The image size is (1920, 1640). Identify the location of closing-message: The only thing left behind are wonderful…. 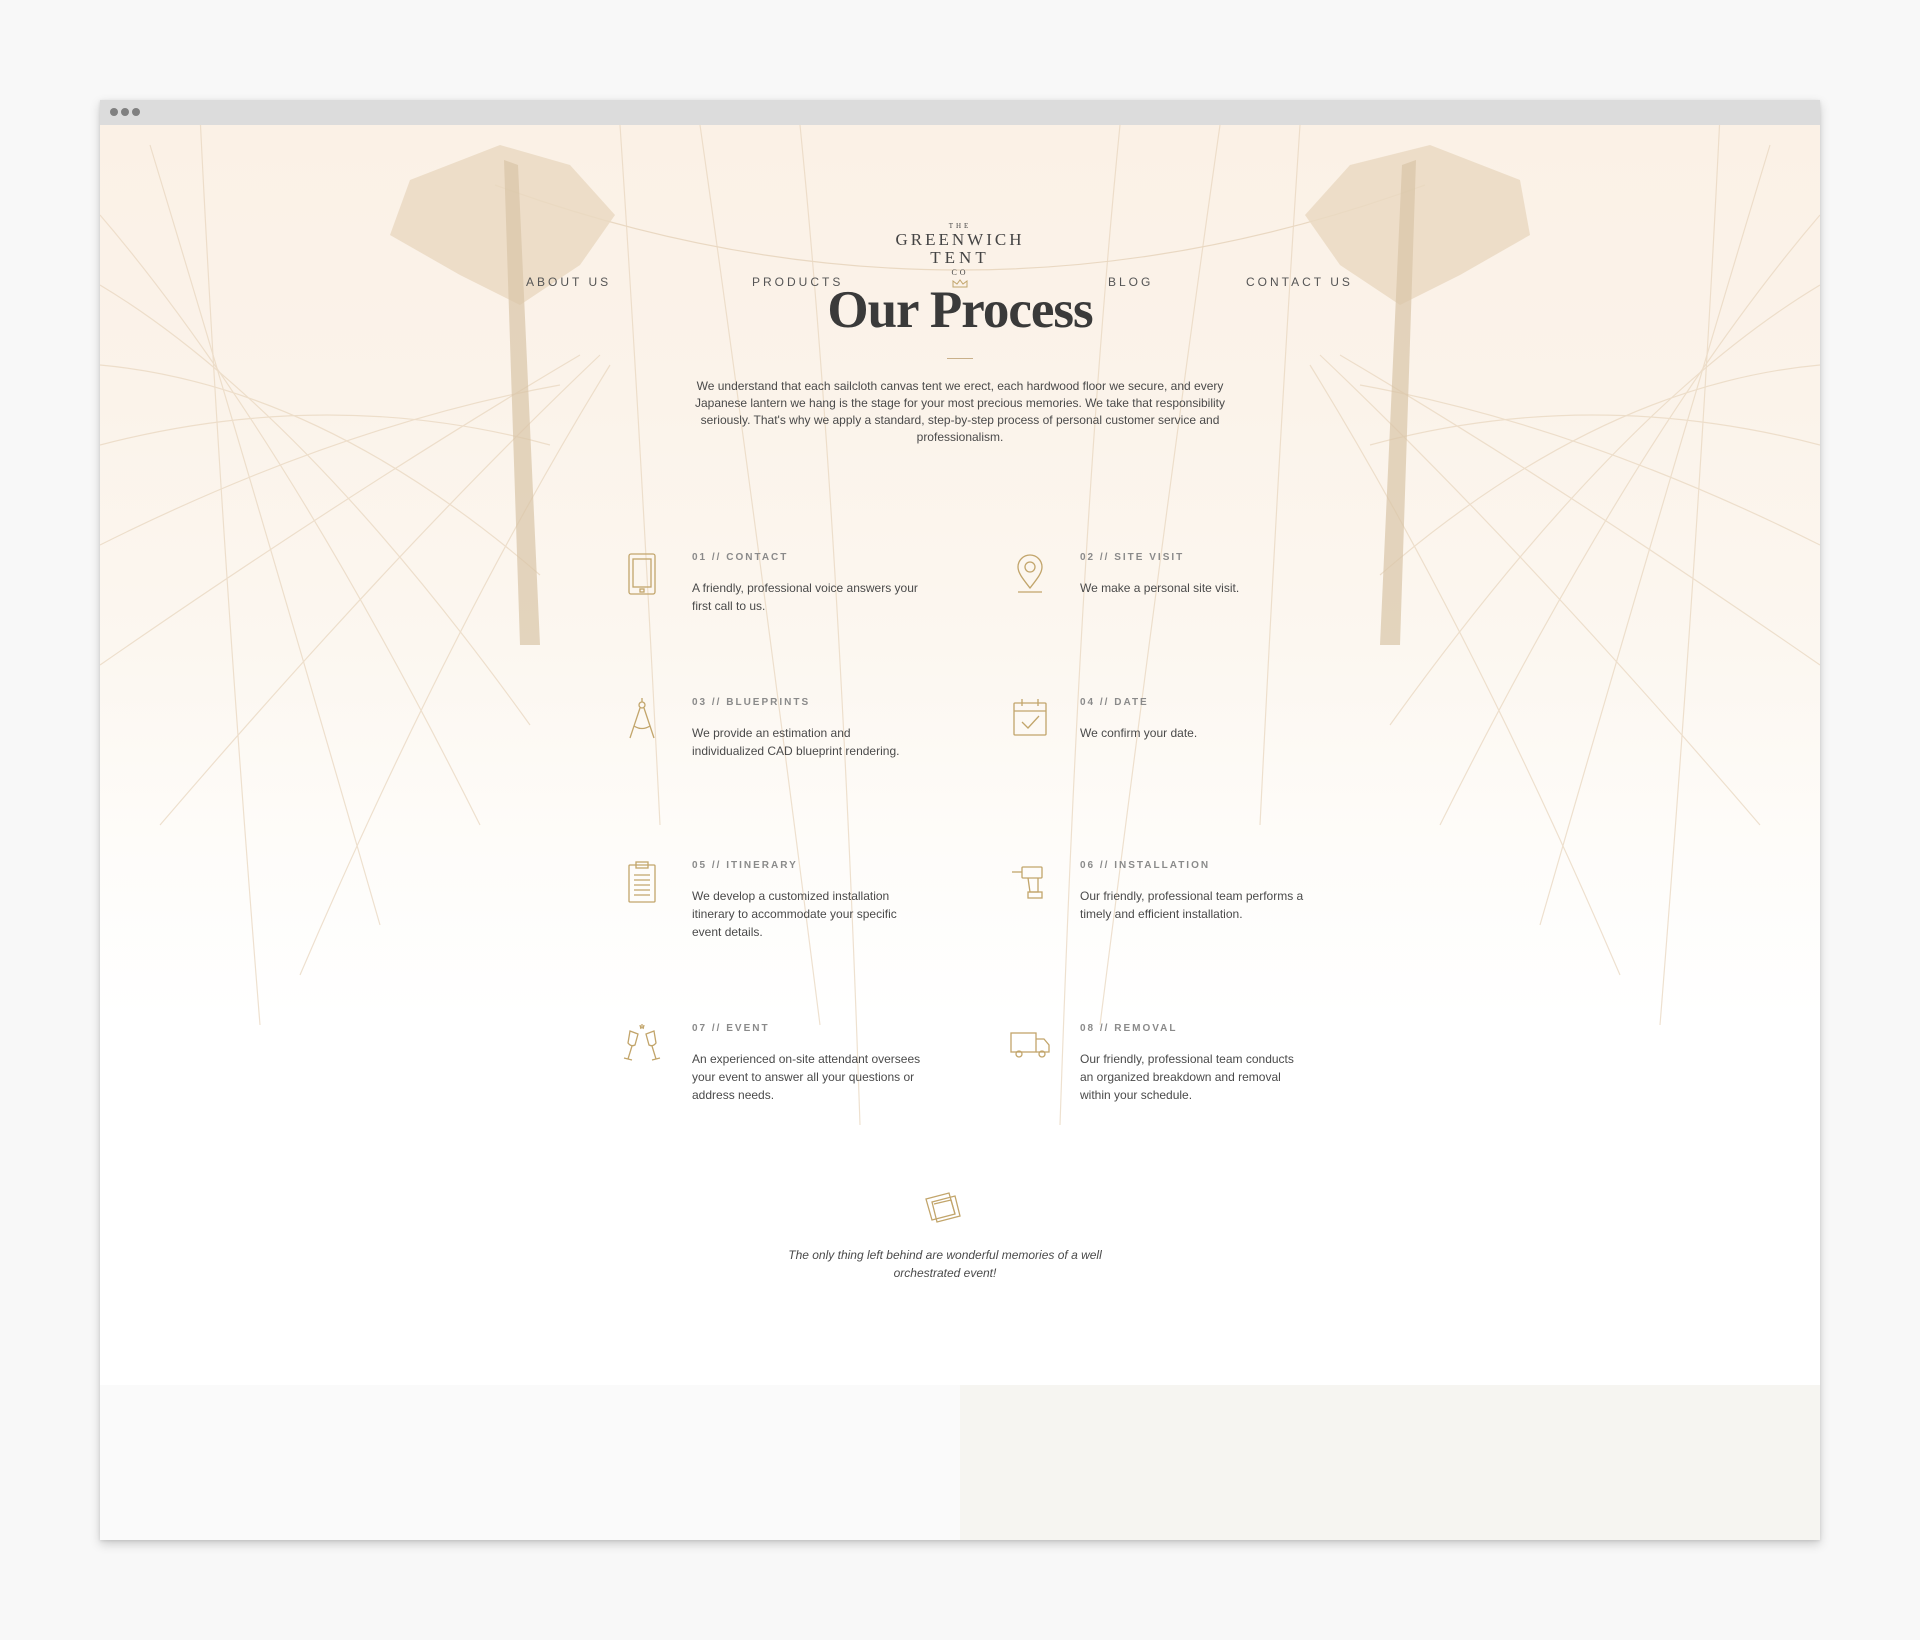
(945, 1264).